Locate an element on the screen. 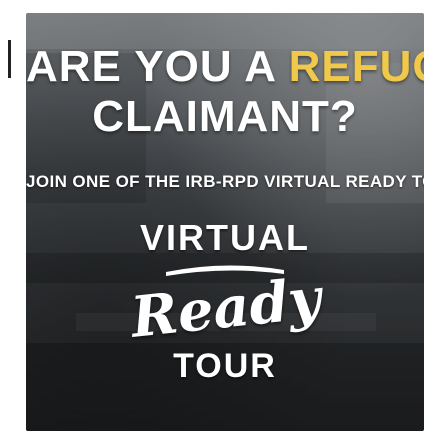 The width and height of the screenshot is (438, 441). edge-marker is located at coordinates (9, 59).